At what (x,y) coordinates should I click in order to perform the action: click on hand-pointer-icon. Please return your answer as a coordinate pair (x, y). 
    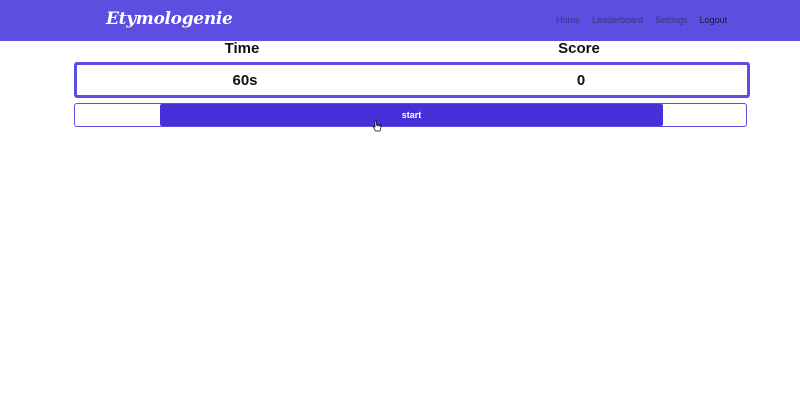
    Looking at the image, I should click on (377, 126).